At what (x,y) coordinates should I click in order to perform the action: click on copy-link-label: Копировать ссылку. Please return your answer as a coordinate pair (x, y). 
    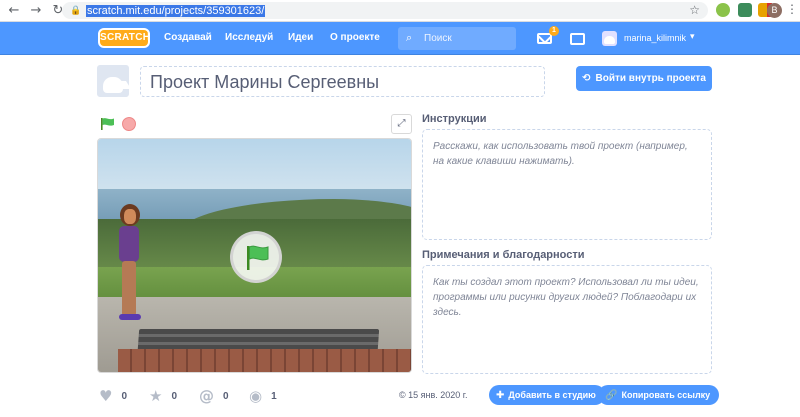
    Looking at the image, I should click on (666, 395).